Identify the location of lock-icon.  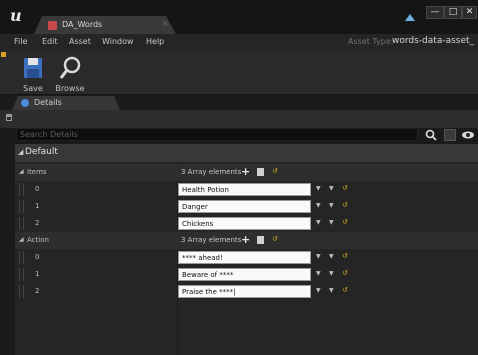
(9, 117).